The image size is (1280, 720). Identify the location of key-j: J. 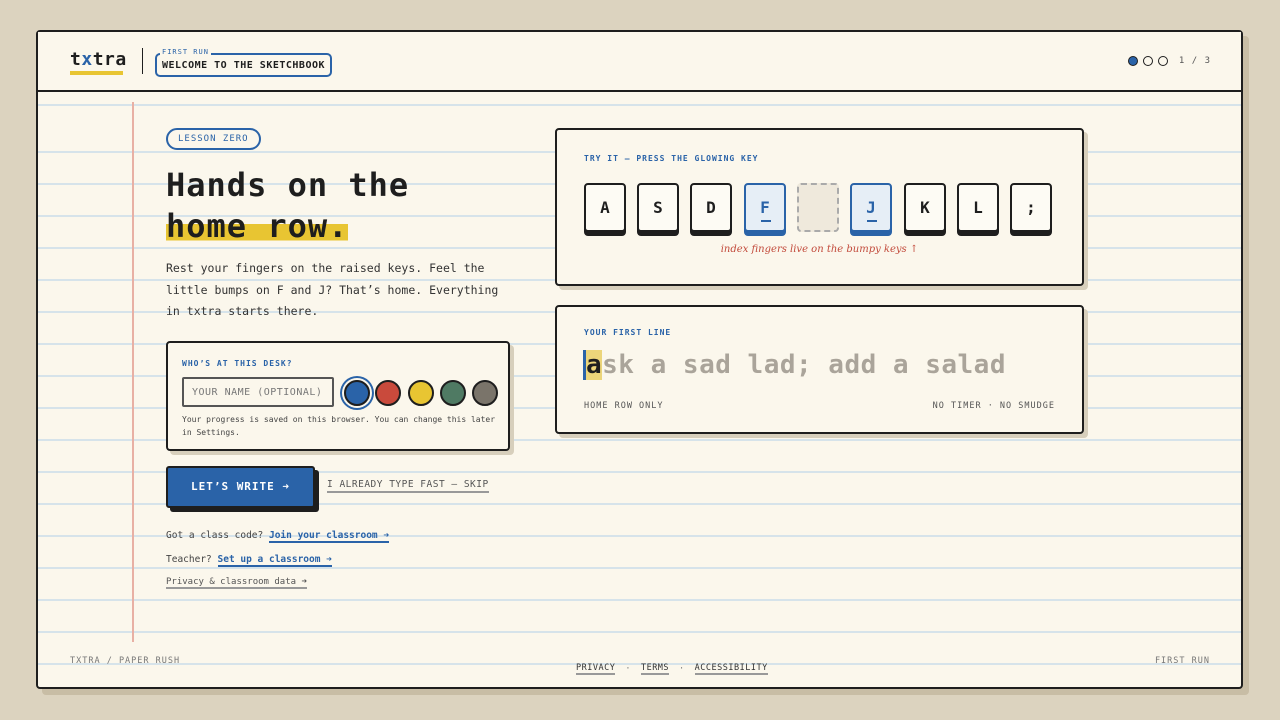
(871, 207).